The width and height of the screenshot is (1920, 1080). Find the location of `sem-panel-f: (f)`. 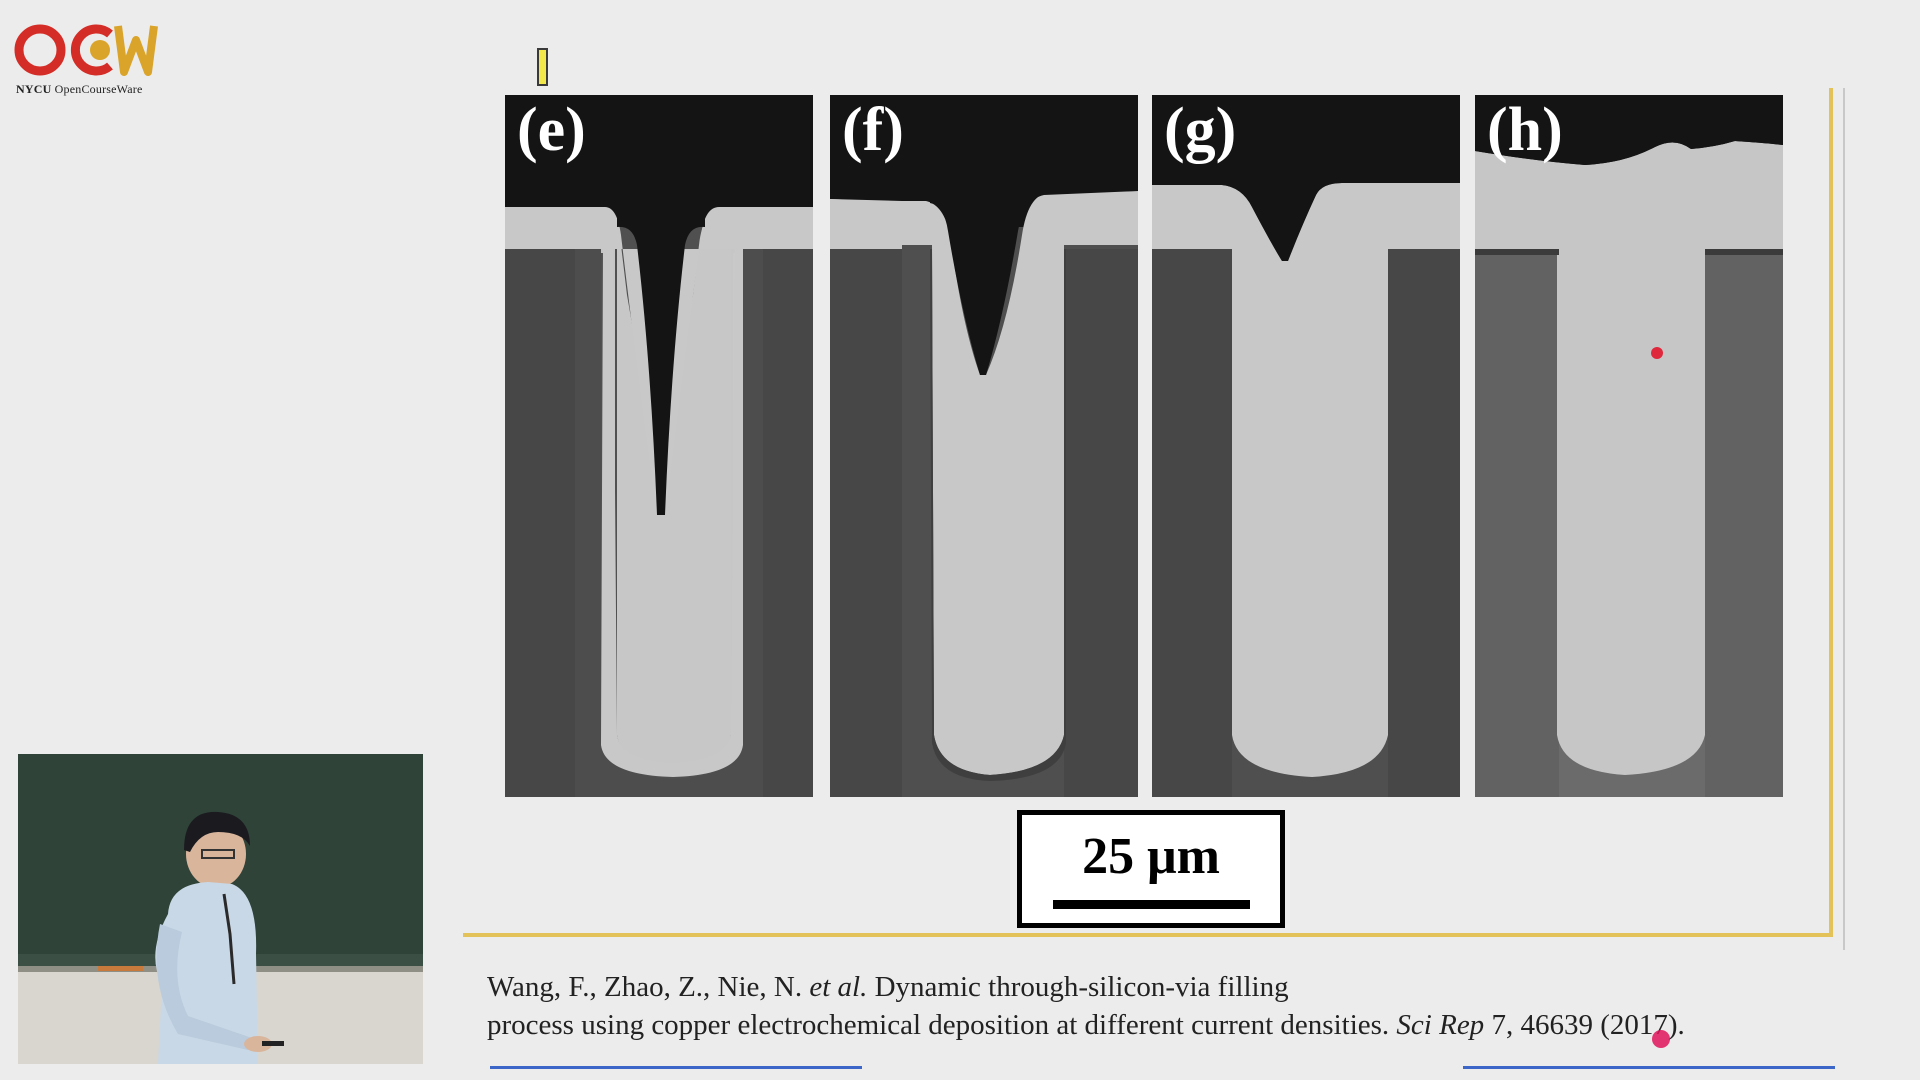

sem-panel-f: (f) is located at coordinates (984, 446).